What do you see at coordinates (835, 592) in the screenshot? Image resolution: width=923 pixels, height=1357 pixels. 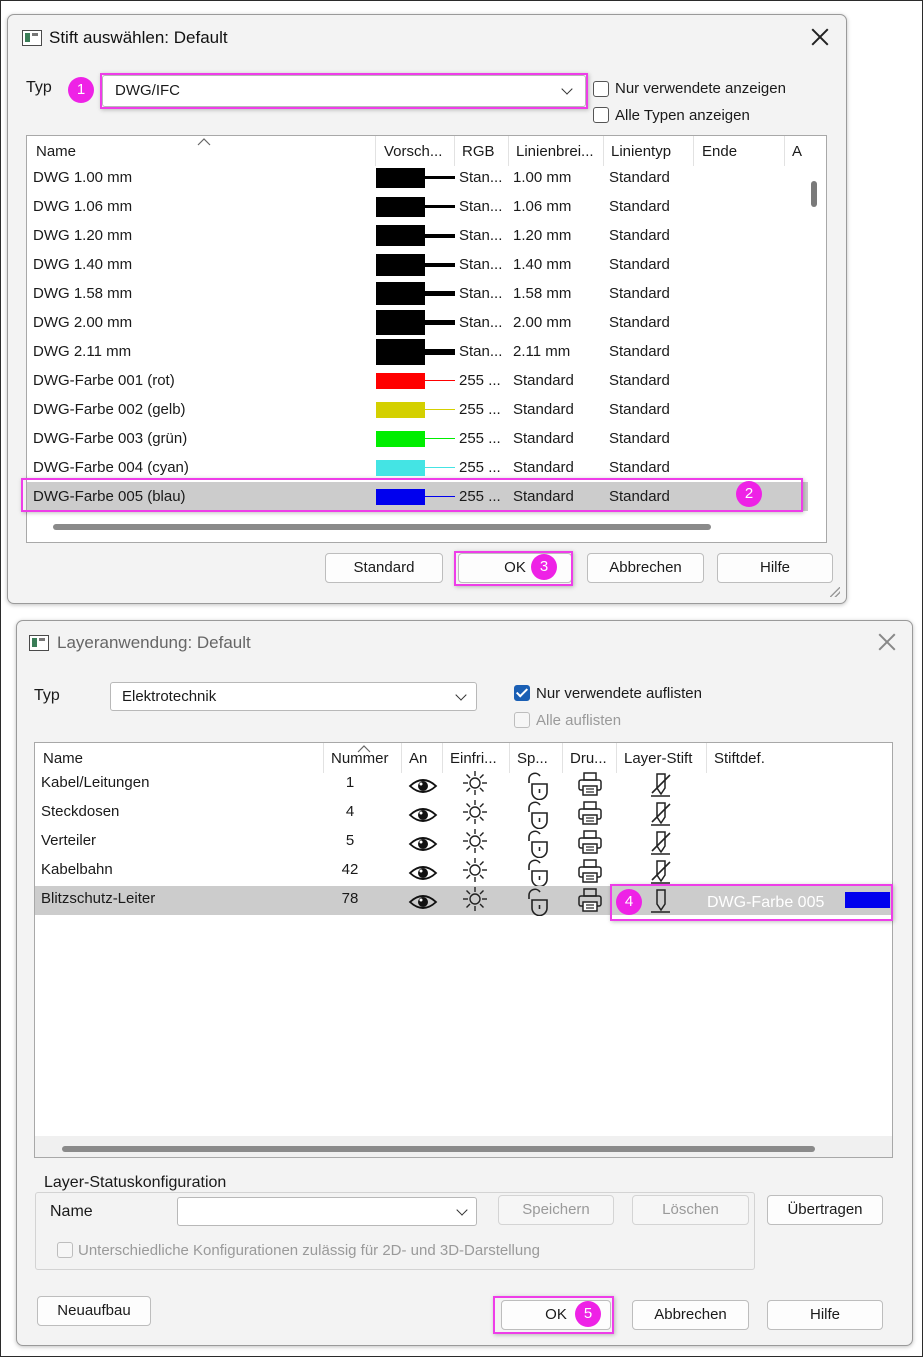 I see `resize-grip-icon` at bounding box center [835, 592].